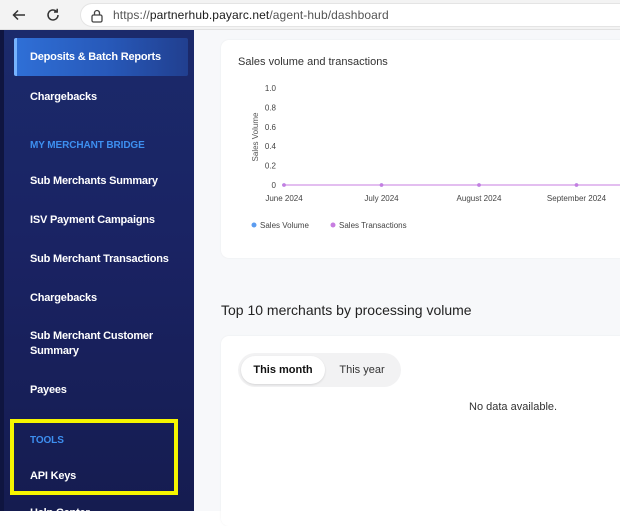 The height and width of the screenshot is (526, 620). I want to click on y-axis-title: Sales Volume, so click(255, 136).